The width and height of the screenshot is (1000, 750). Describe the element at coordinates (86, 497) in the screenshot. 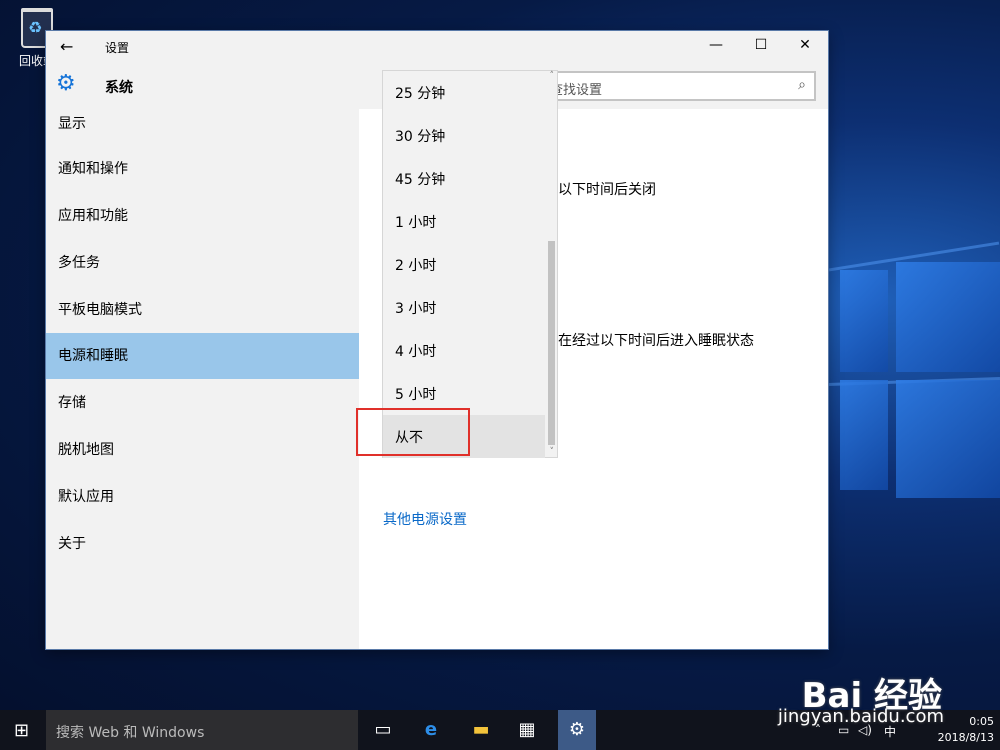

I see `sidebar-item-label: 默认应用` at that location.